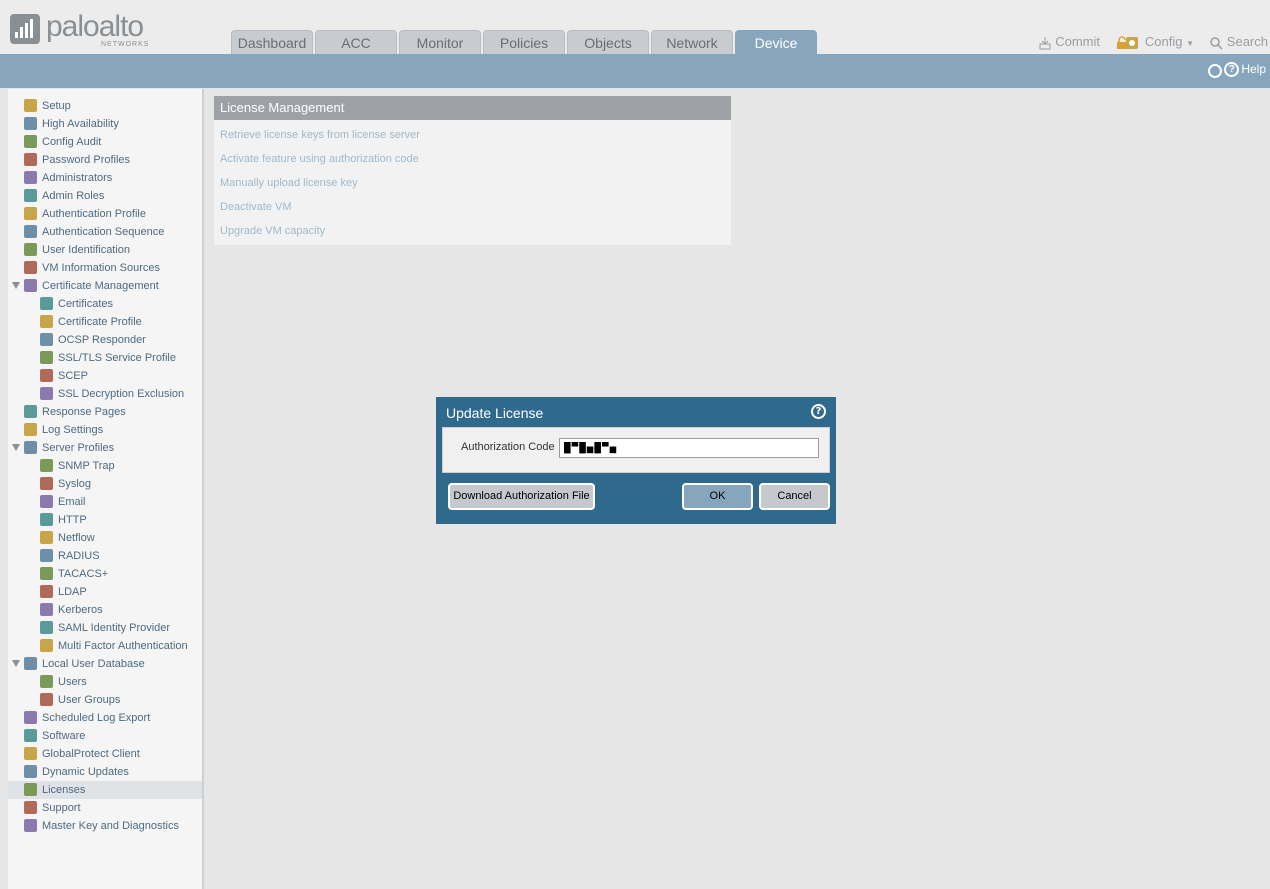 This screenshot has height=889, width=1270. I want to click on sidebar-item-users: Users, so click(105, 682).